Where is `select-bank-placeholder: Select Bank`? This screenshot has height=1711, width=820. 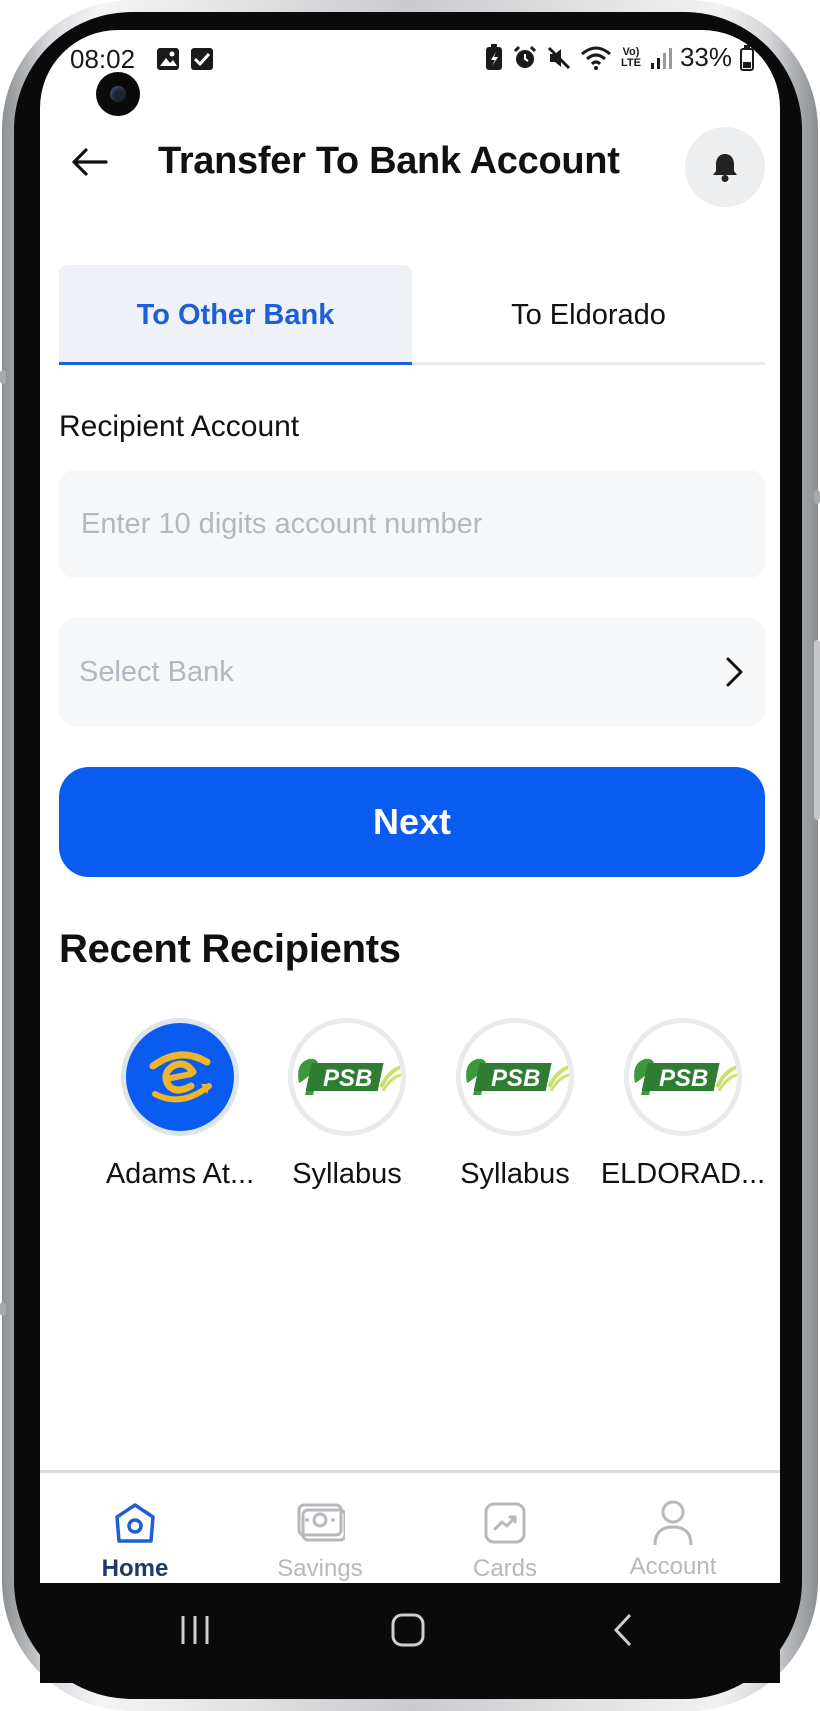
select-bank-placeholder: Select Bank is located at coordinates (156, 671).